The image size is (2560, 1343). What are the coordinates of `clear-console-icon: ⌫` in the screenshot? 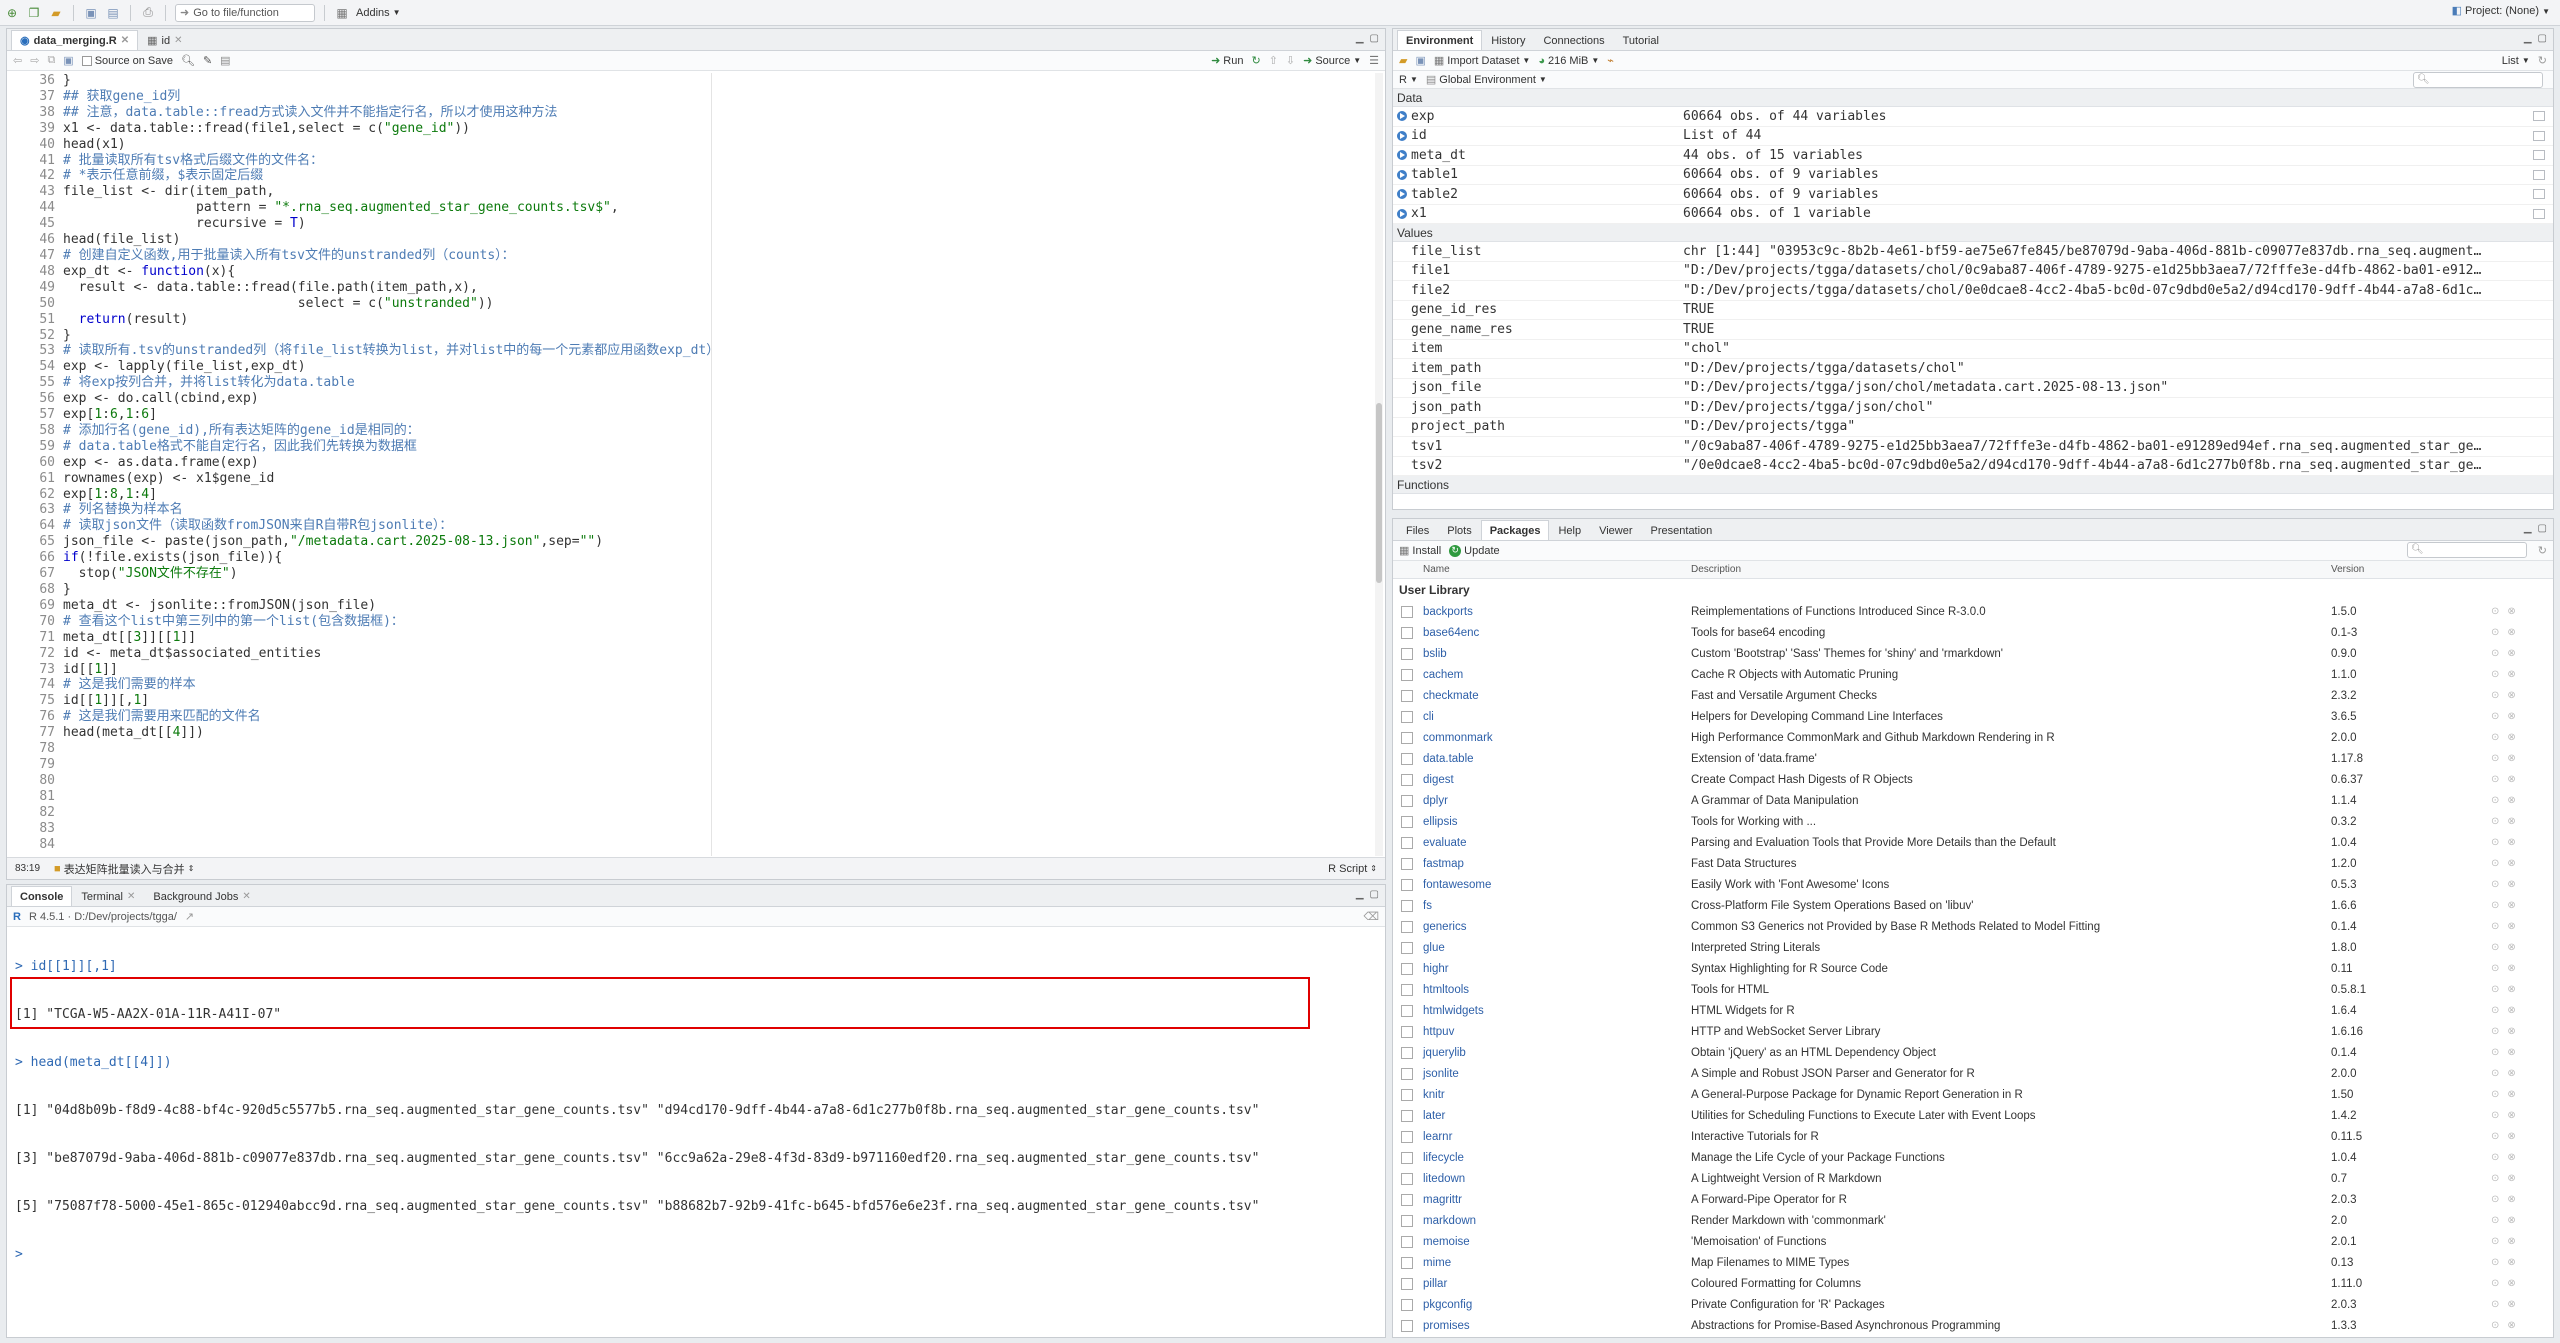 It's located at (1371, 916).